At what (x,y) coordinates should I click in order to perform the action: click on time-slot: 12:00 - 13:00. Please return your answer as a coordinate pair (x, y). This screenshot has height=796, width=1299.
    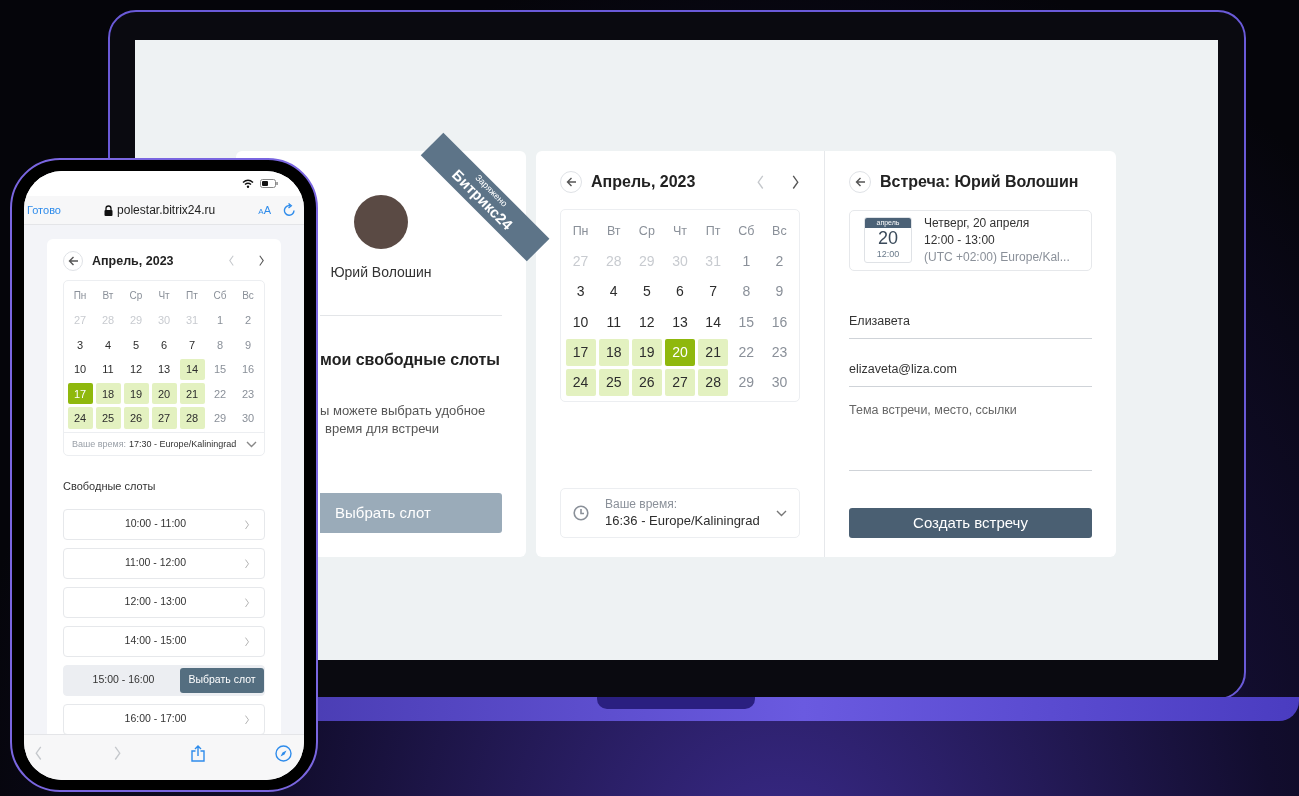
    Looking at the image, I should click on (164, 602).